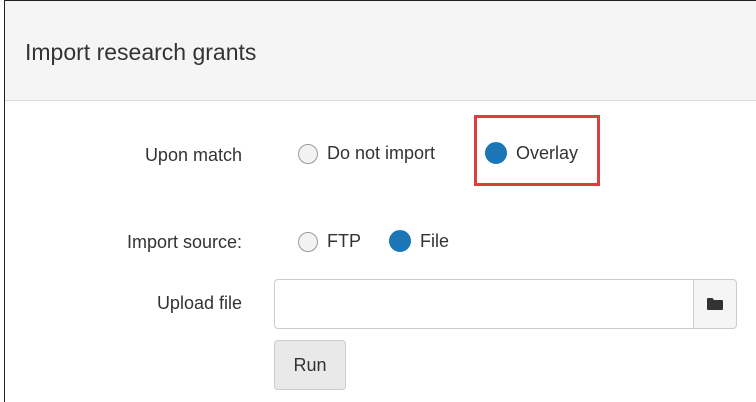 This screenshot has width=756, height=402. What do you see at coordinates (310, 365) in the screenshot?
I see `run-button: Run` at bounding box center [310, 365].